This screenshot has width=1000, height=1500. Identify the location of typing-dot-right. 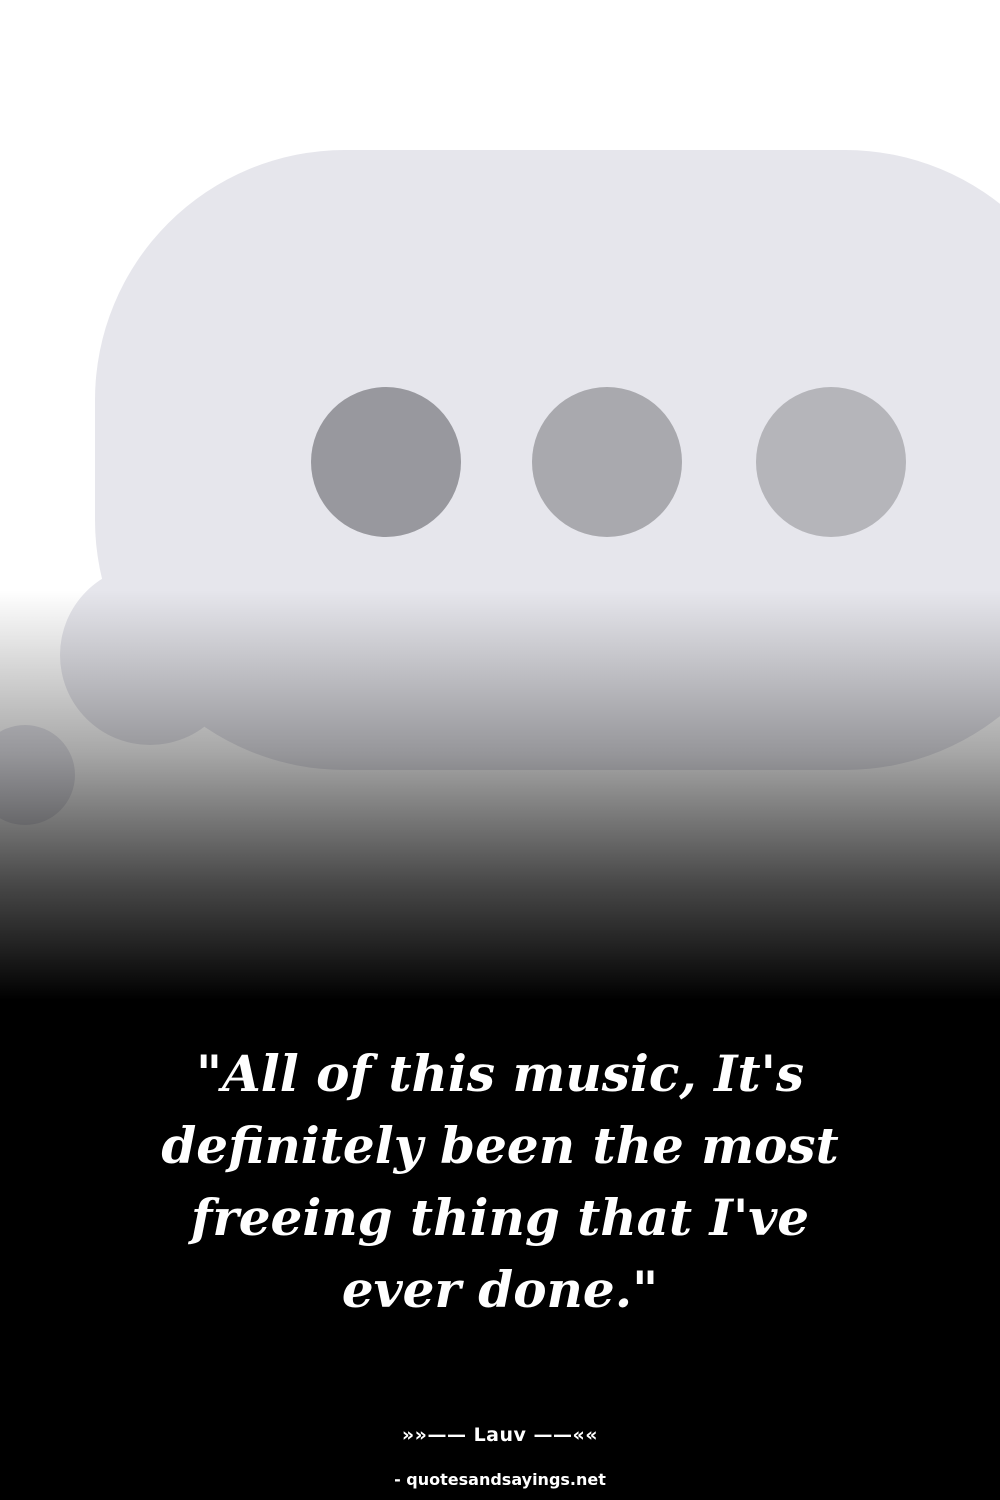
(831, 462).